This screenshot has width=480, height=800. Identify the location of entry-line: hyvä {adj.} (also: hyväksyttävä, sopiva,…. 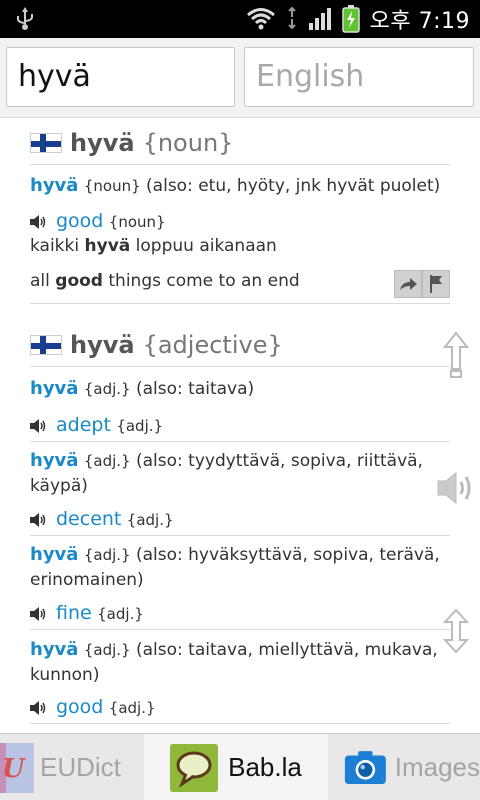
(240, 555).